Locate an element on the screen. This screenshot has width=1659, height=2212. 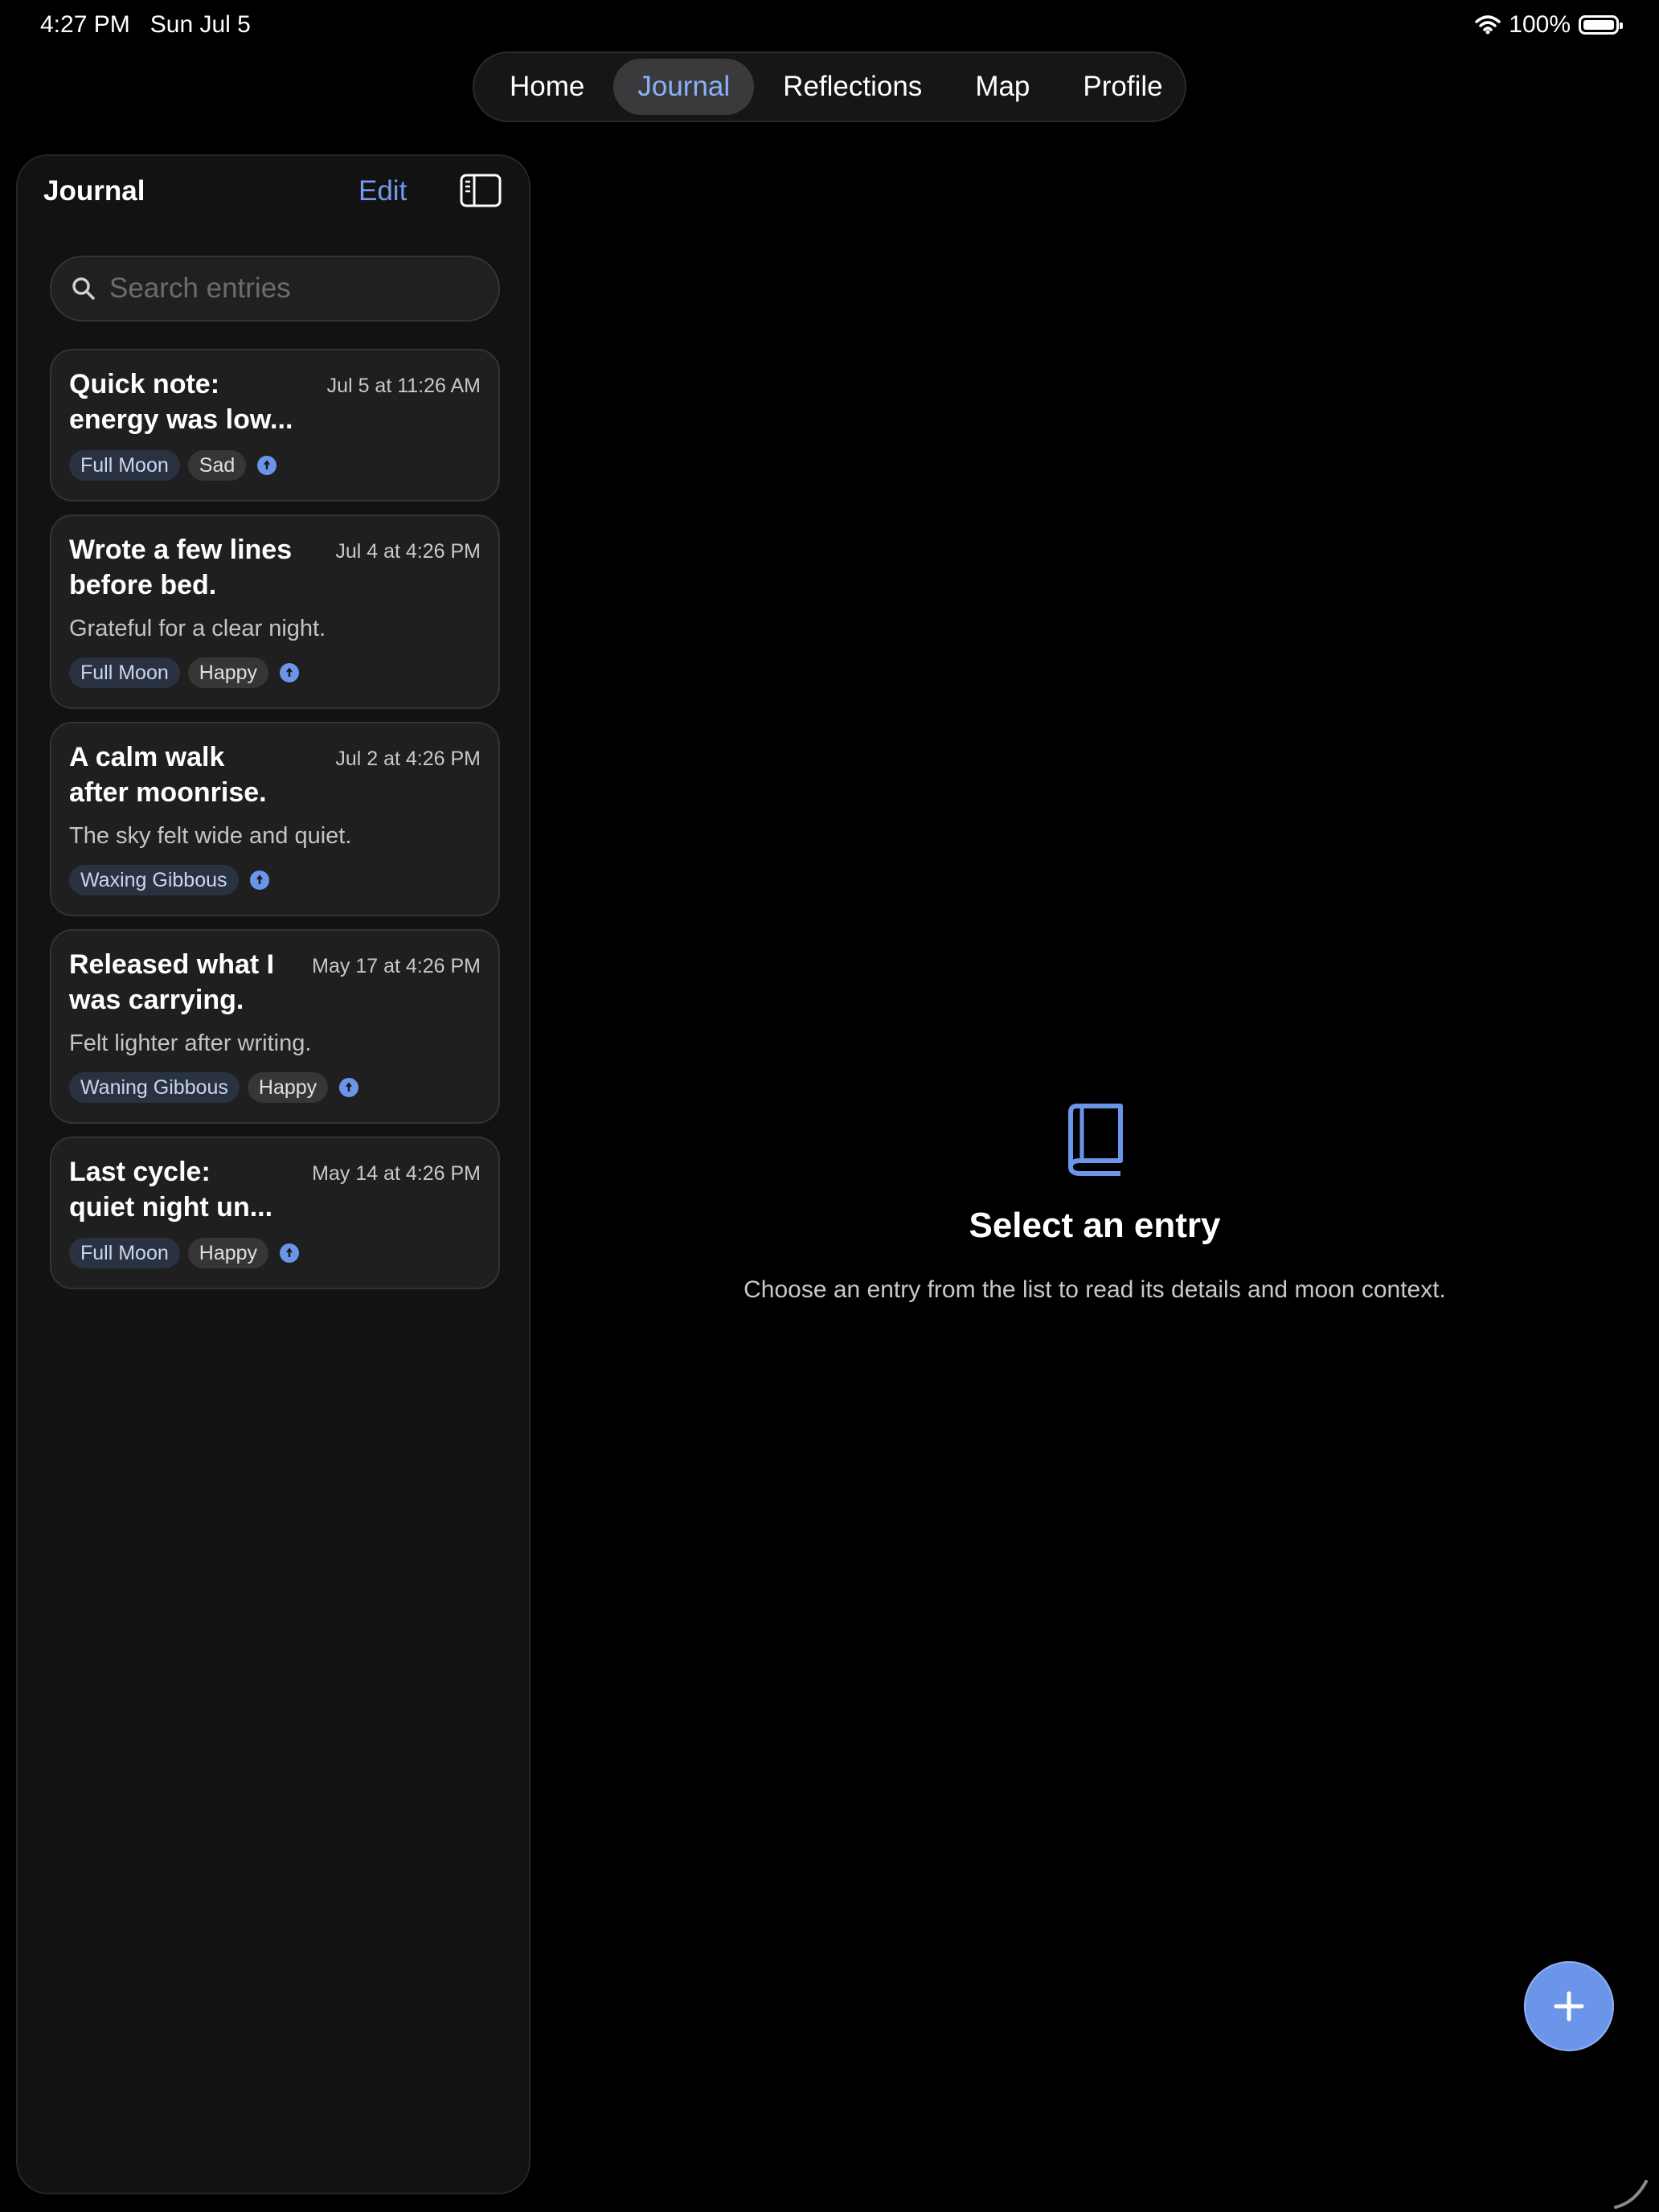
book-icon is located at coordinates (1095, 1140).